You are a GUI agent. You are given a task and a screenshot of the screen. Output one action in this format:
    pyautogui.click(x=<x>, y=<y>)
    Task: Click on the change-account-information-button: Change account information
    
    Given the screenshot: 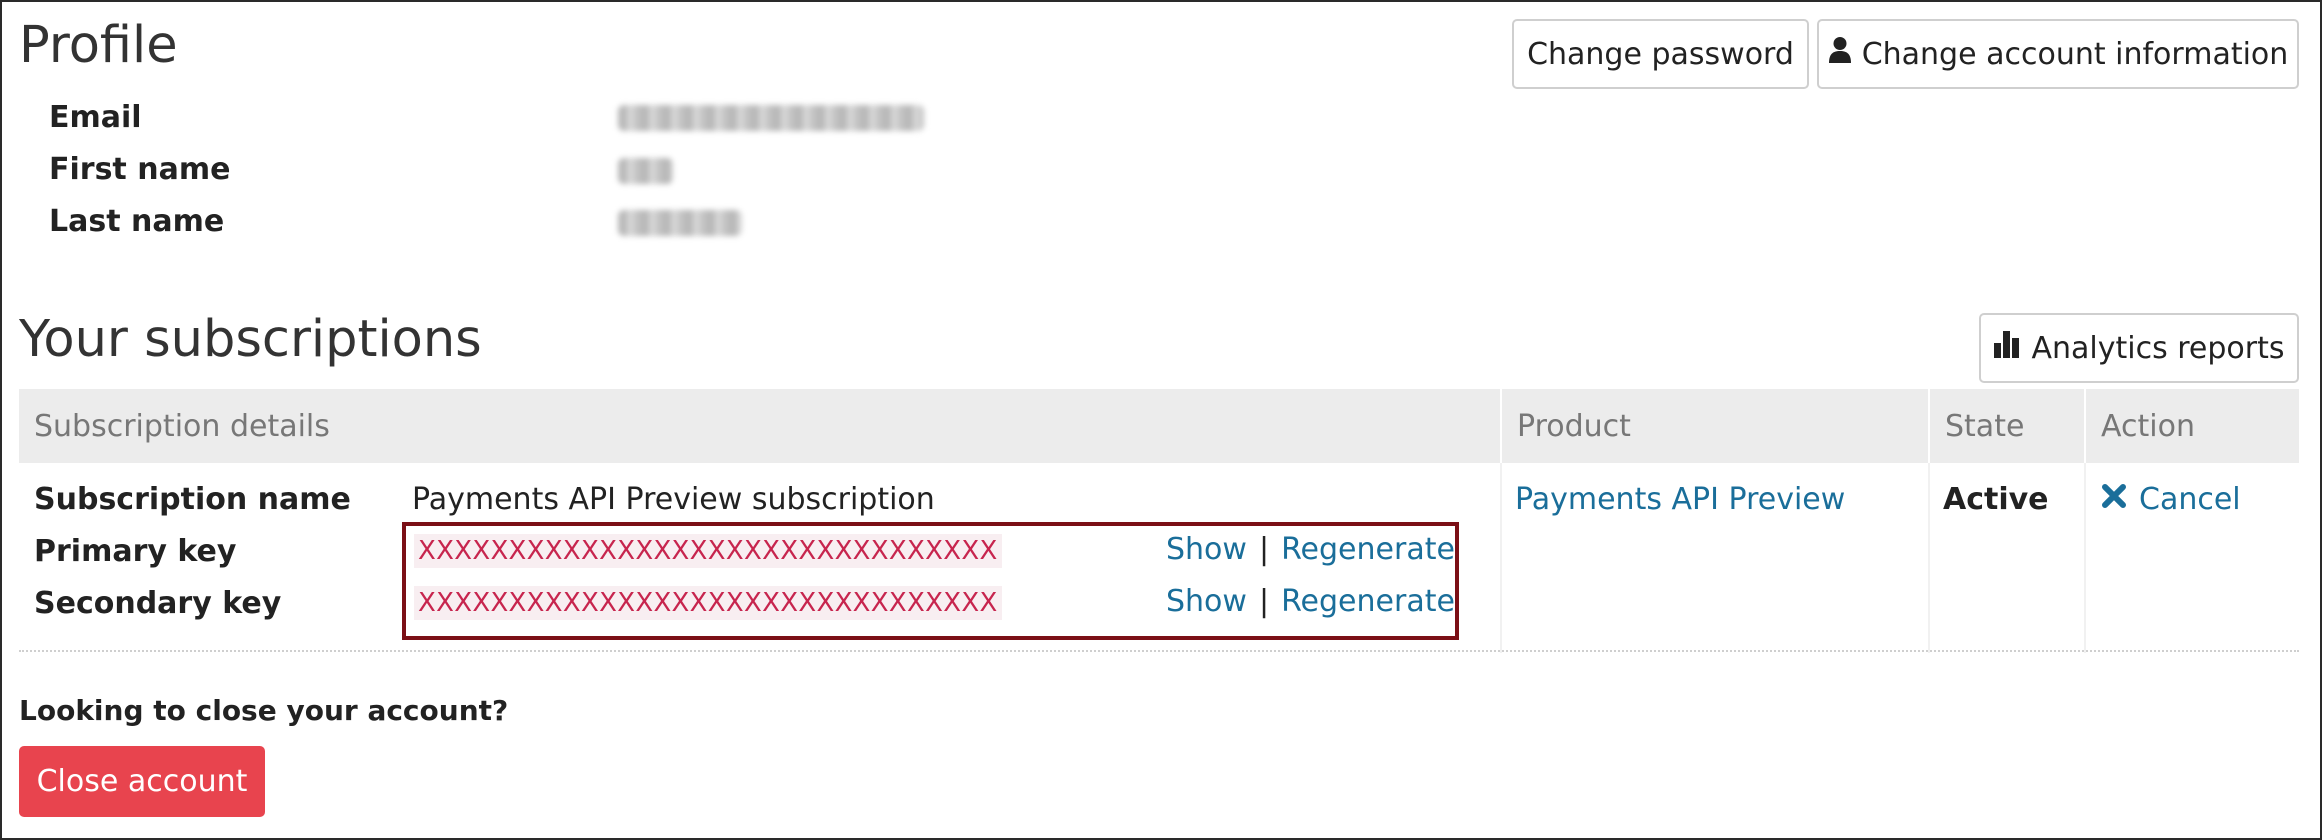 What is the action you would take?
    pyautogui.click(x=2058, y=54)
    